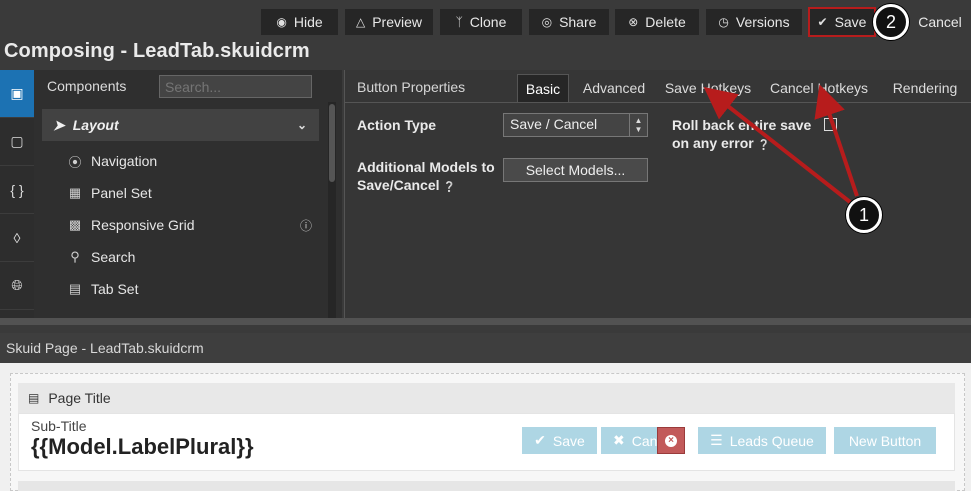 Image resolution: width=971 pixels, height=491 pixels. Describe the element at coordinates (836, 140) in the screenshot. I see `arrow-to-cancel-hotkeys` at that location.